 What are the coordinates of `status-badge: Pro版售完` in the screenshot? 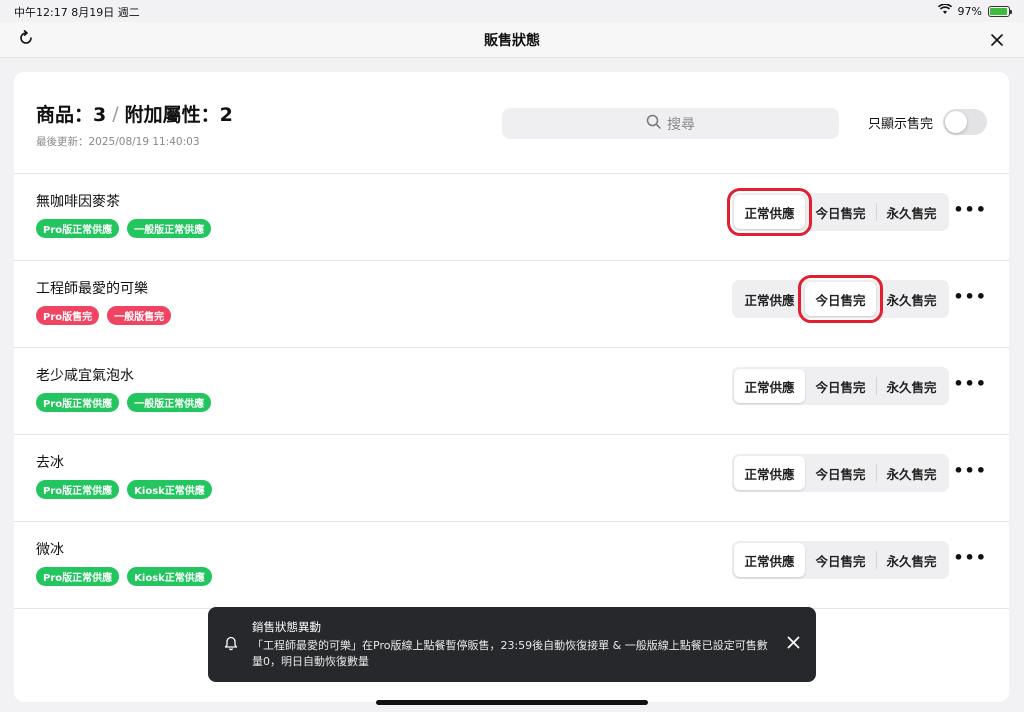 It's located at (68, 315).